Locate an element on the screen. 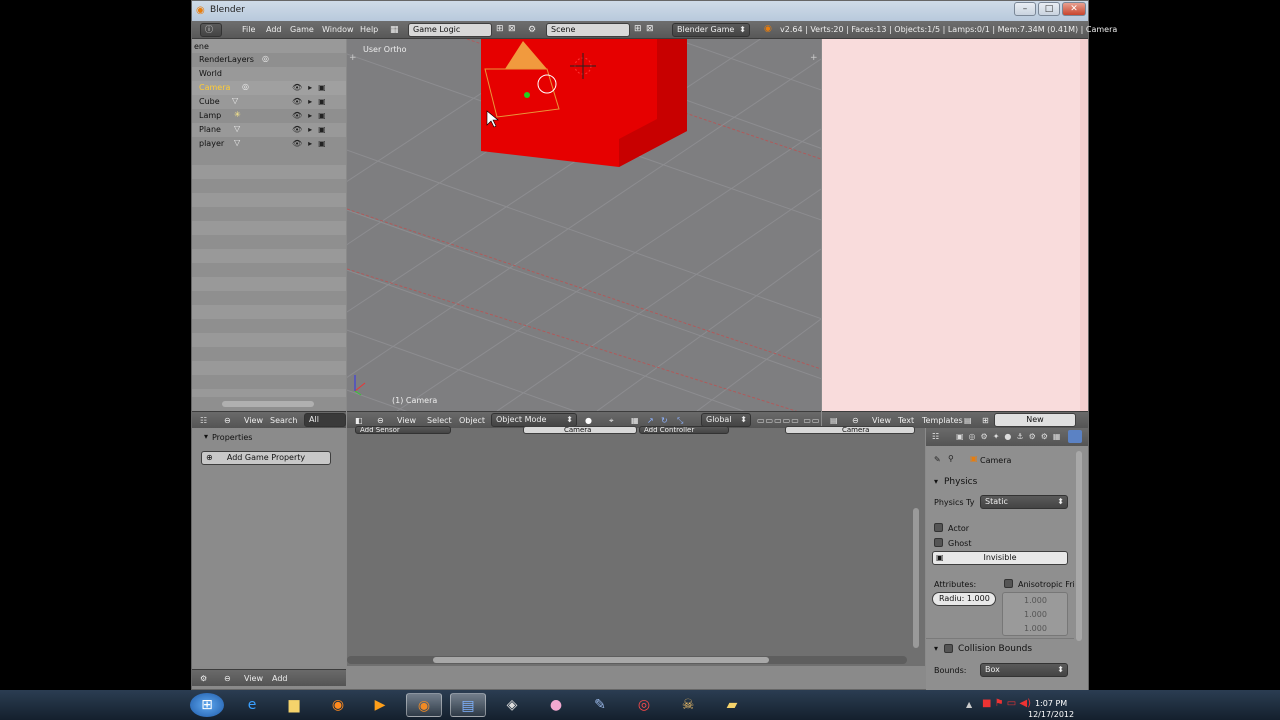 The image size is (1280, 720). game-app-icon: ☠ is located at coordinates (688, 705).